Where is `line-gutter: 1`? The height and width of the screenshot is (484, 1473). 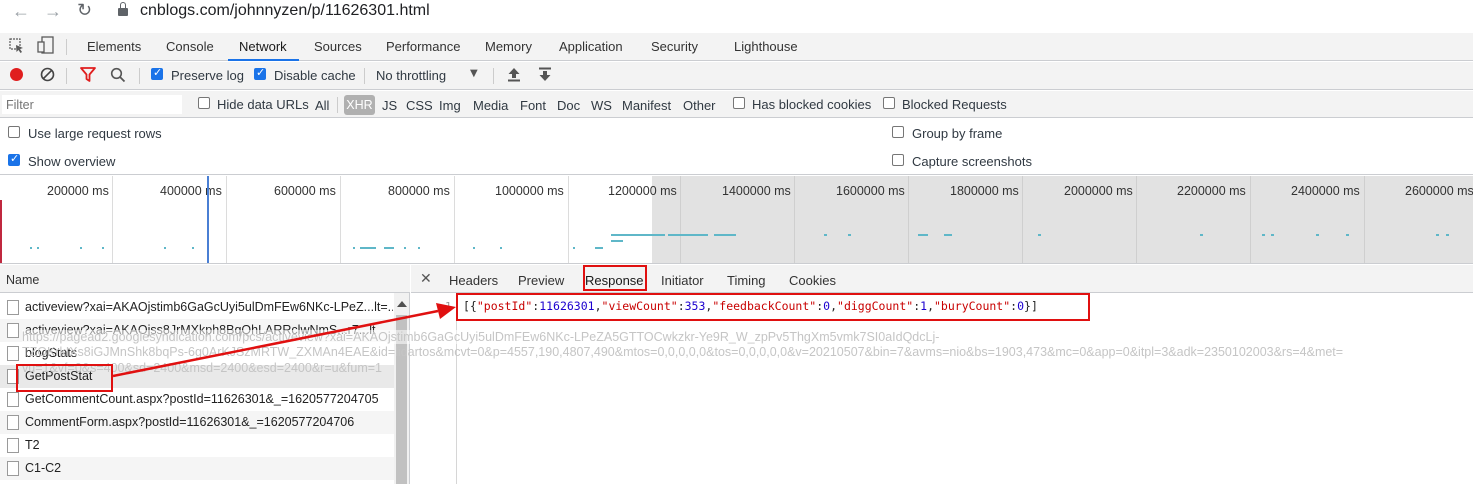
line-gutter: 1 is located at coordinates (434, 388).